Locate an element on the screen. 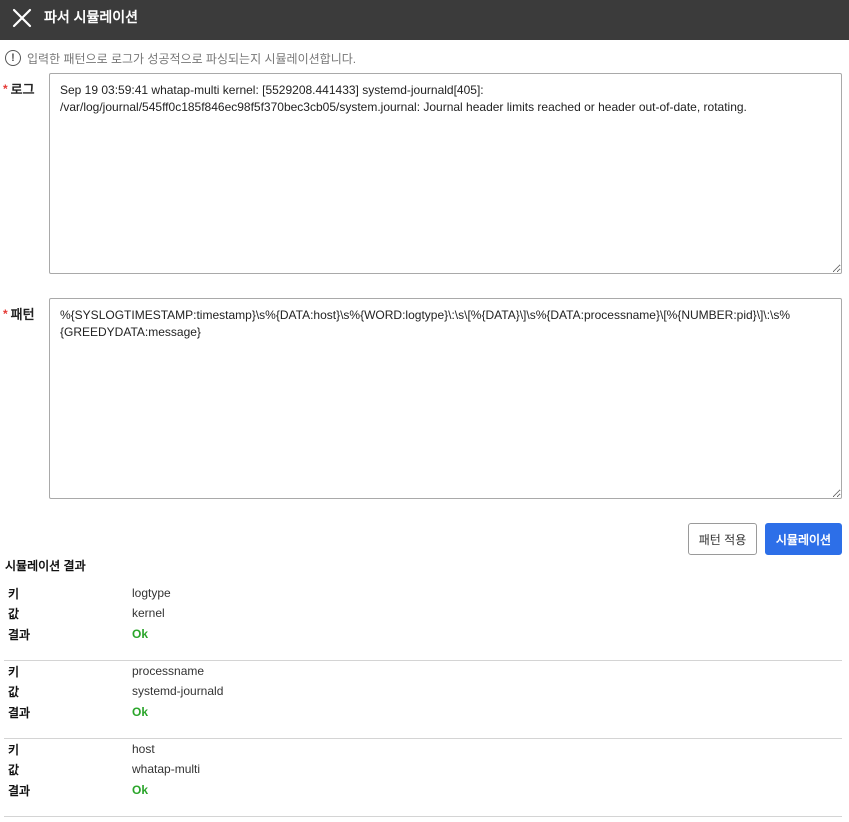 This screenshot has height=822, width=849. info-text: 입력한 패턴으로 로그가 성공적으로 파싱되는지 시뮬레이션합니다. is located at coordinates (192, 58).